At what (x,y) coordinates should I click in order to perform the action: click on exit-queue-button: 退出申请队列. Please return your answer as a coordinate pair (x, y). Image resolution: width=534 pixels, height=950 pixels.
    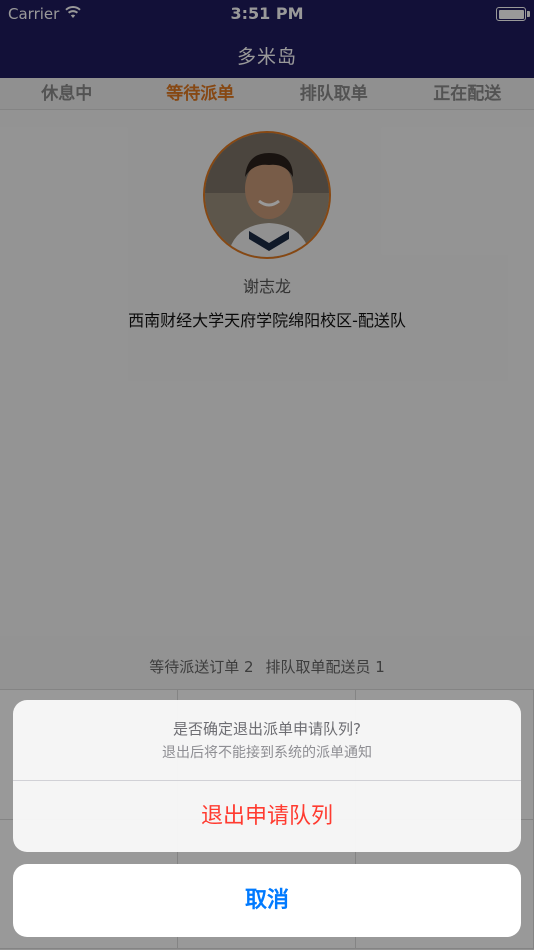
    Looking at the image, I should click on (267, 816).